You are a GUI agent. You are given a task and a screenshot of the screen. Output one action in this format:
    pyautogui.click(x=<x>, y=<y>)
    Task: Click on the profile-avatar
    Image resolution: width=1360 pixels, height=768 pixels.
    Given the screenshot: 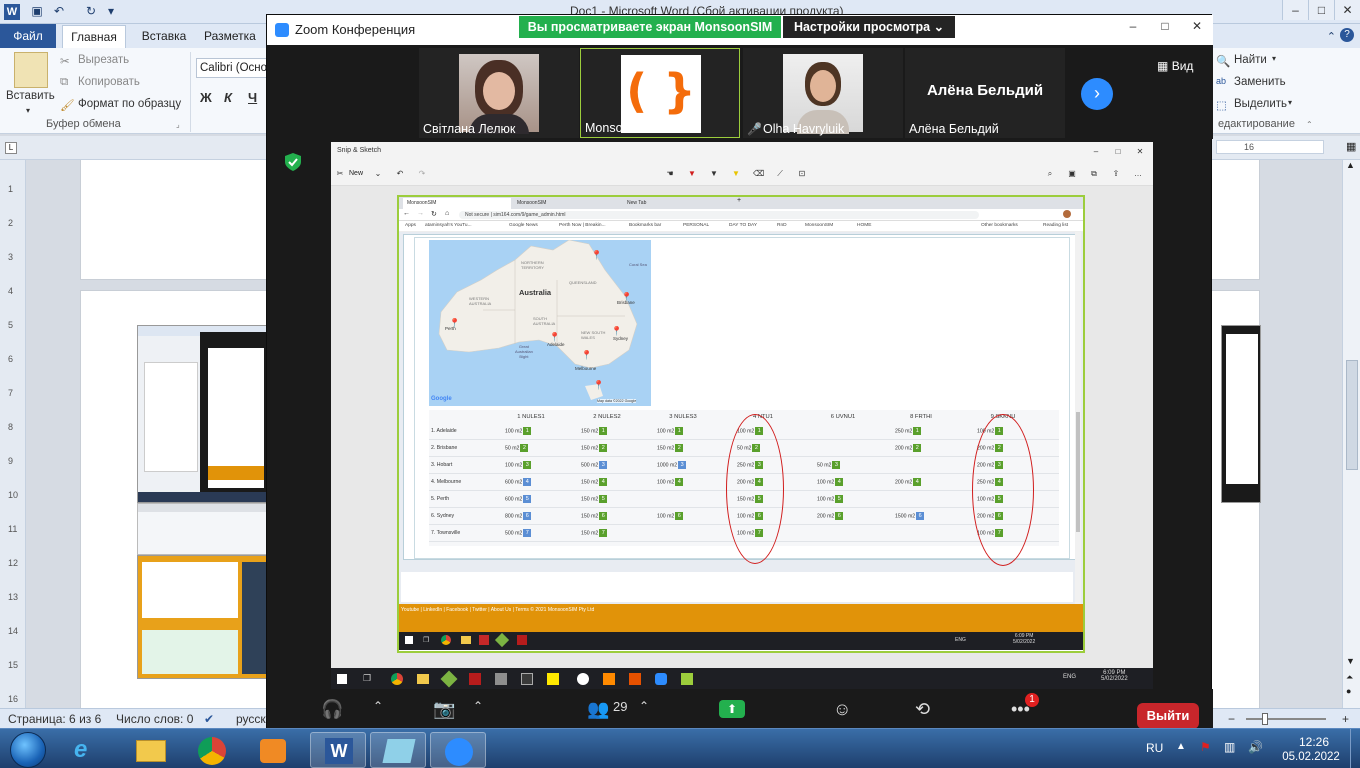 What is the action you would take?
    pyautogui.click(x=1067, y=214)
    